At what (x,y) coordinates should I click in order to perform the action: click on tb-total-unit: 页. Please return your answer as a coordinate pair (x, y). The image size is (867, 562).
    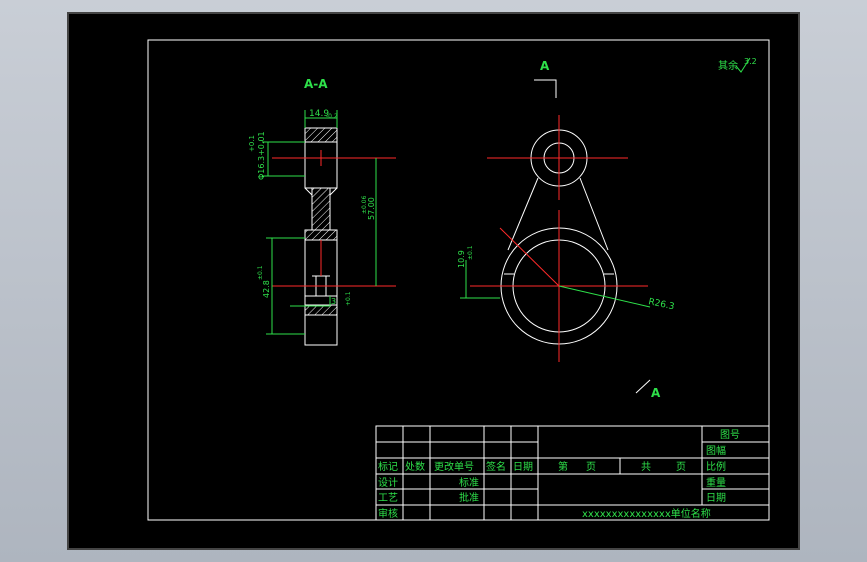
    Looking at the image, I should click on (681, 467).